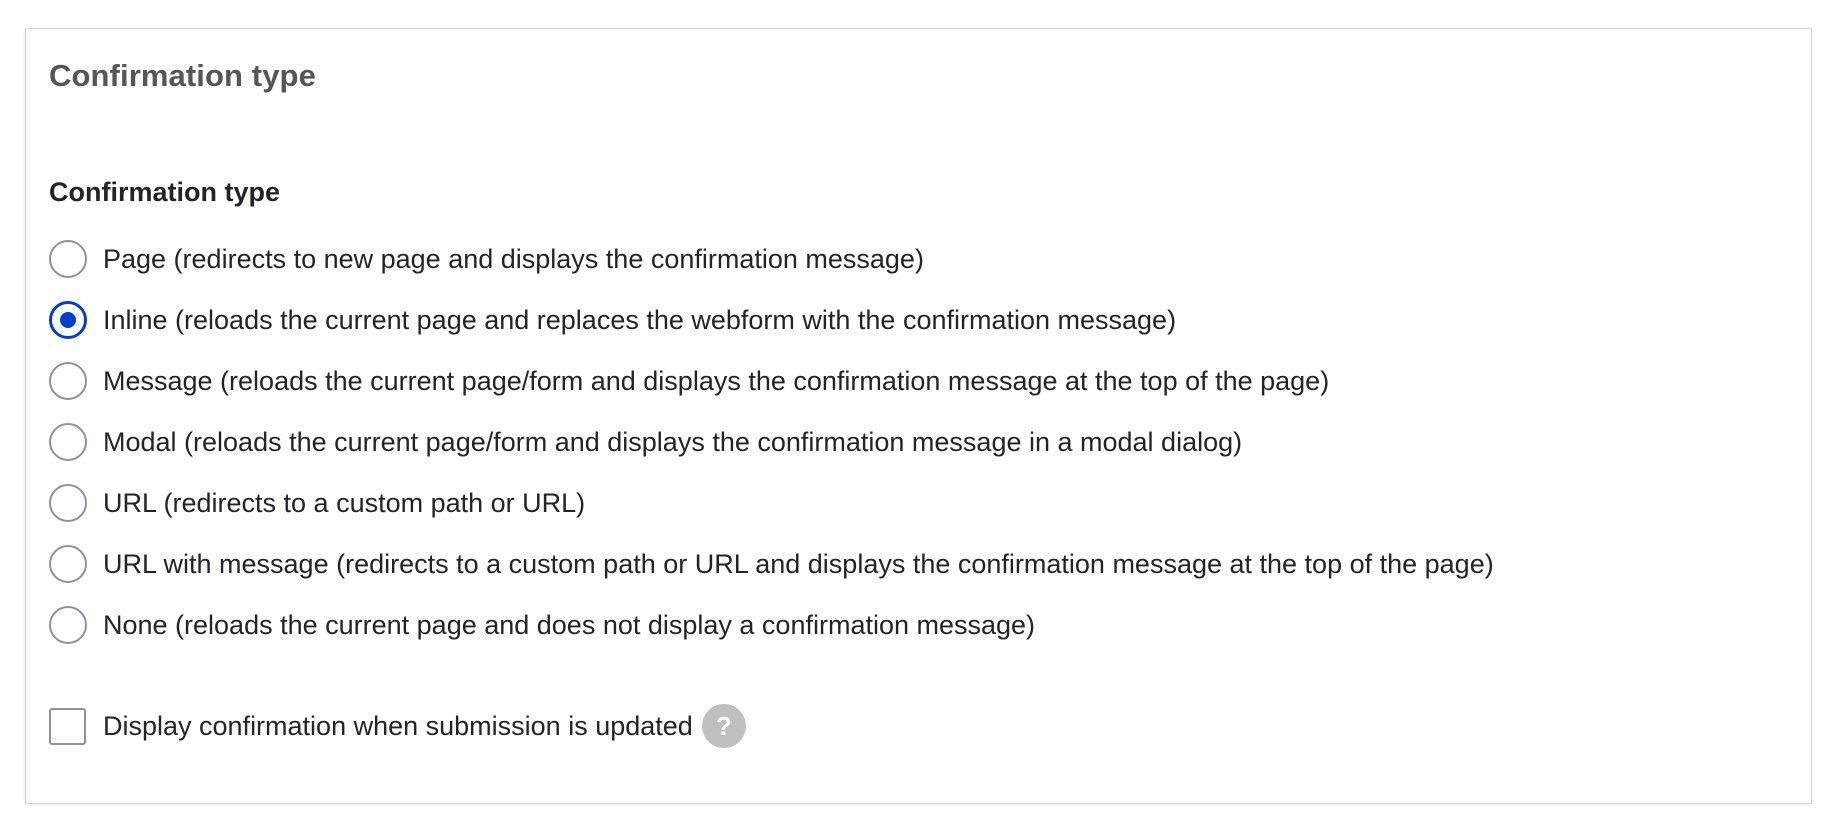 This screenshot has width=1840, height=834. I want to click on display-on-update-checkbox, so click(67, 726).